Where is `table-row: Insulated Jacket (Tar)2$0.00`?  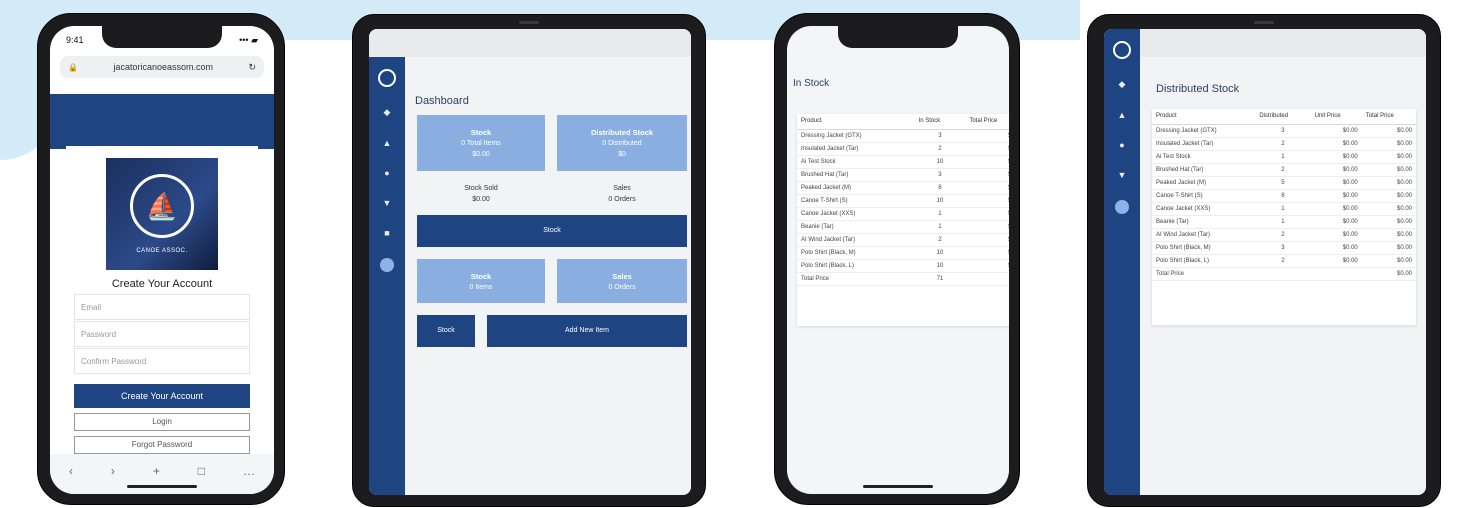
table-row: Insulated Jacket (Tar)2$0.00 is located at coordinates (903, 149).